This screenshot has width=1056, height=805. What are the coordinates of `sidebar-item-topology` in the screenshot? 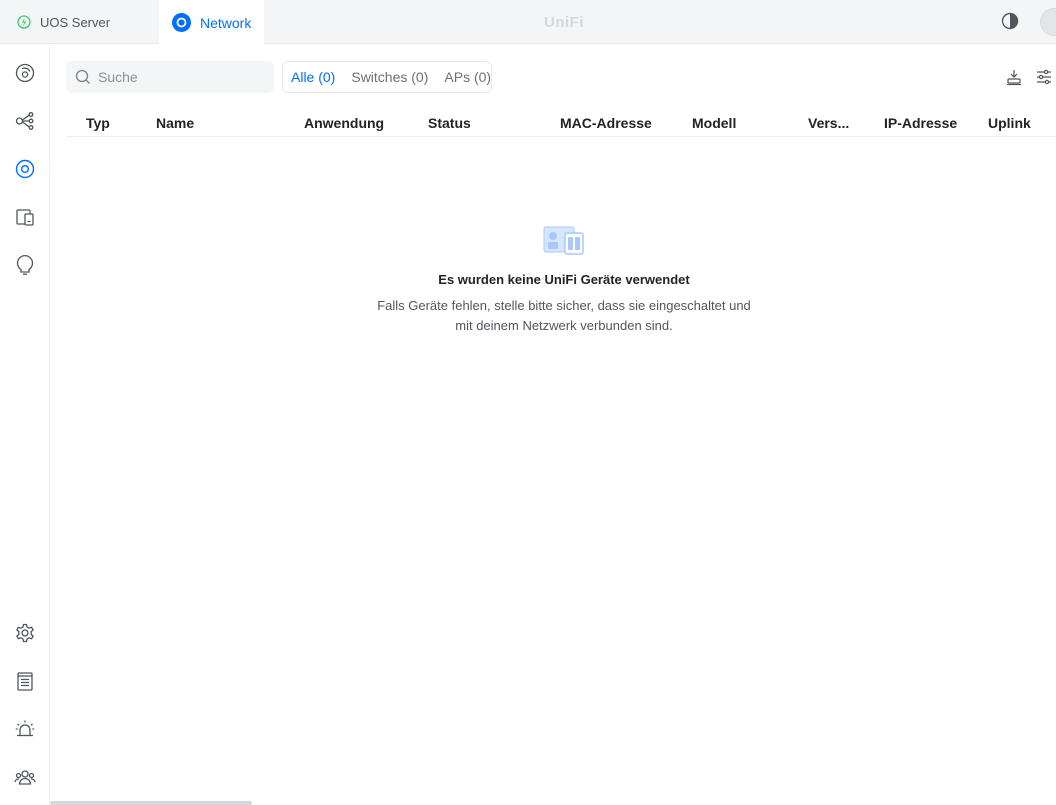 It's located at (25, 121).